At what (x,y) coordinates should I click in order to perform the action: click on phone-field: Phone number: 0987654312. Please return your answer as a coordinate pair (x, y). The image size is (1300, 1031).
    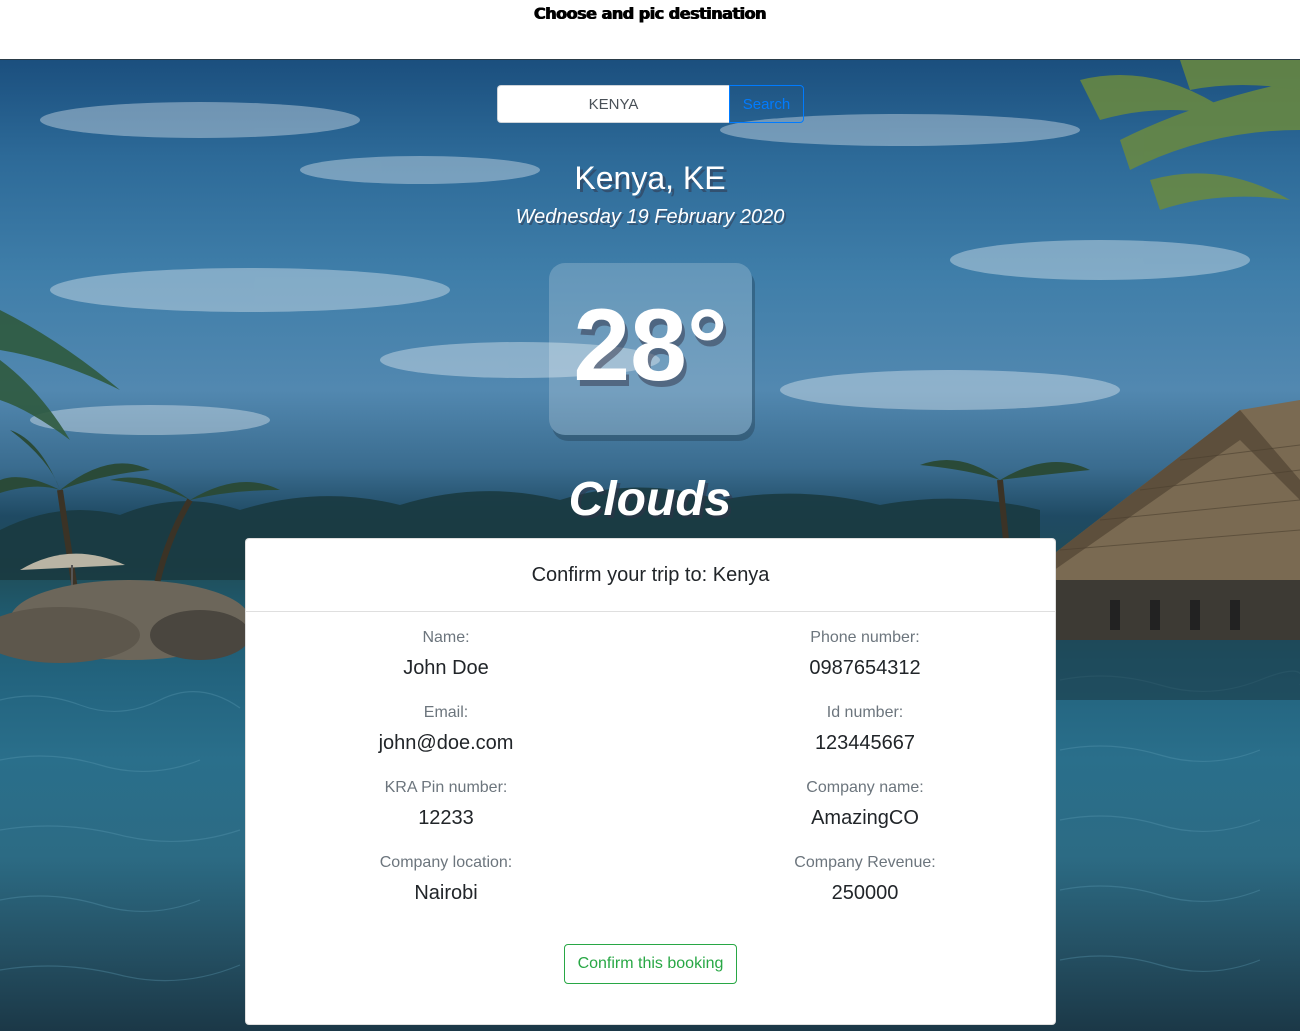
    Looking at the image, I should click on (865, 654).